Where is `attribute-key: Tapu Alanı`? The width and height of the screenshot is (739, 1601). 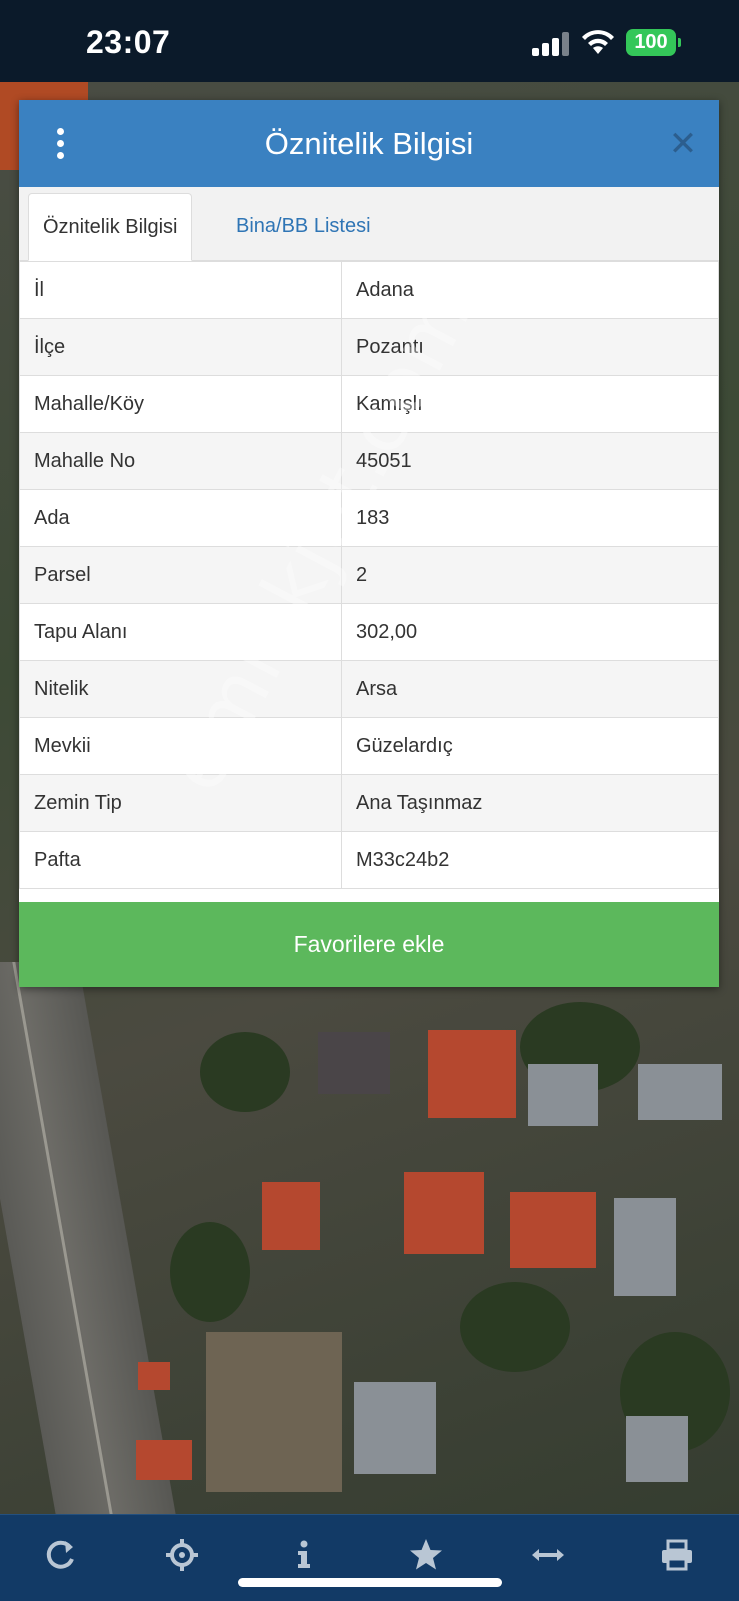 attribute-key: Tapu Alanı is located at coordinates (180, 632).